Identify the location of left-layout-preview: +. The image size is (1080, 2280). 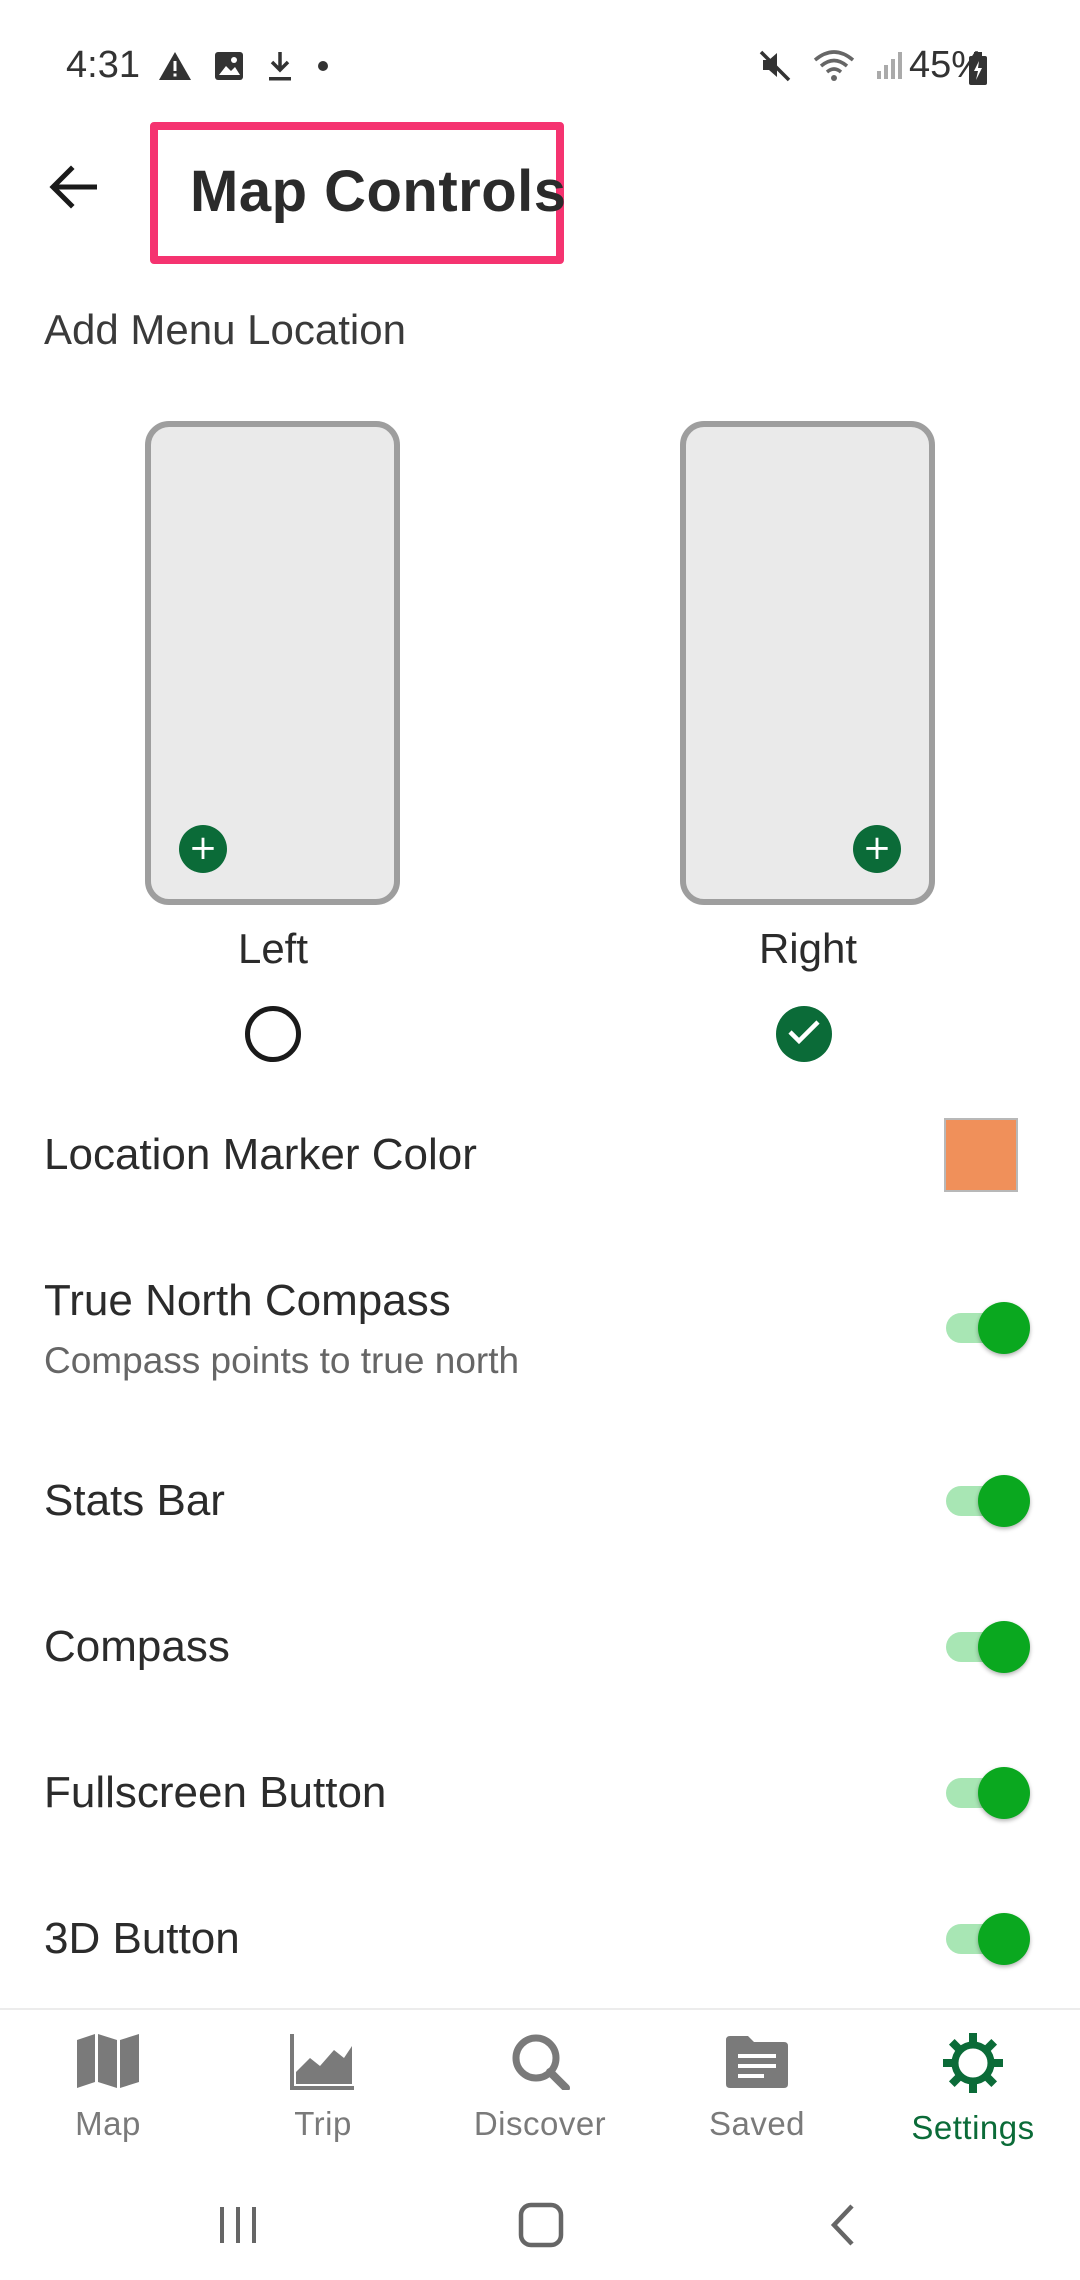
(272, 663).